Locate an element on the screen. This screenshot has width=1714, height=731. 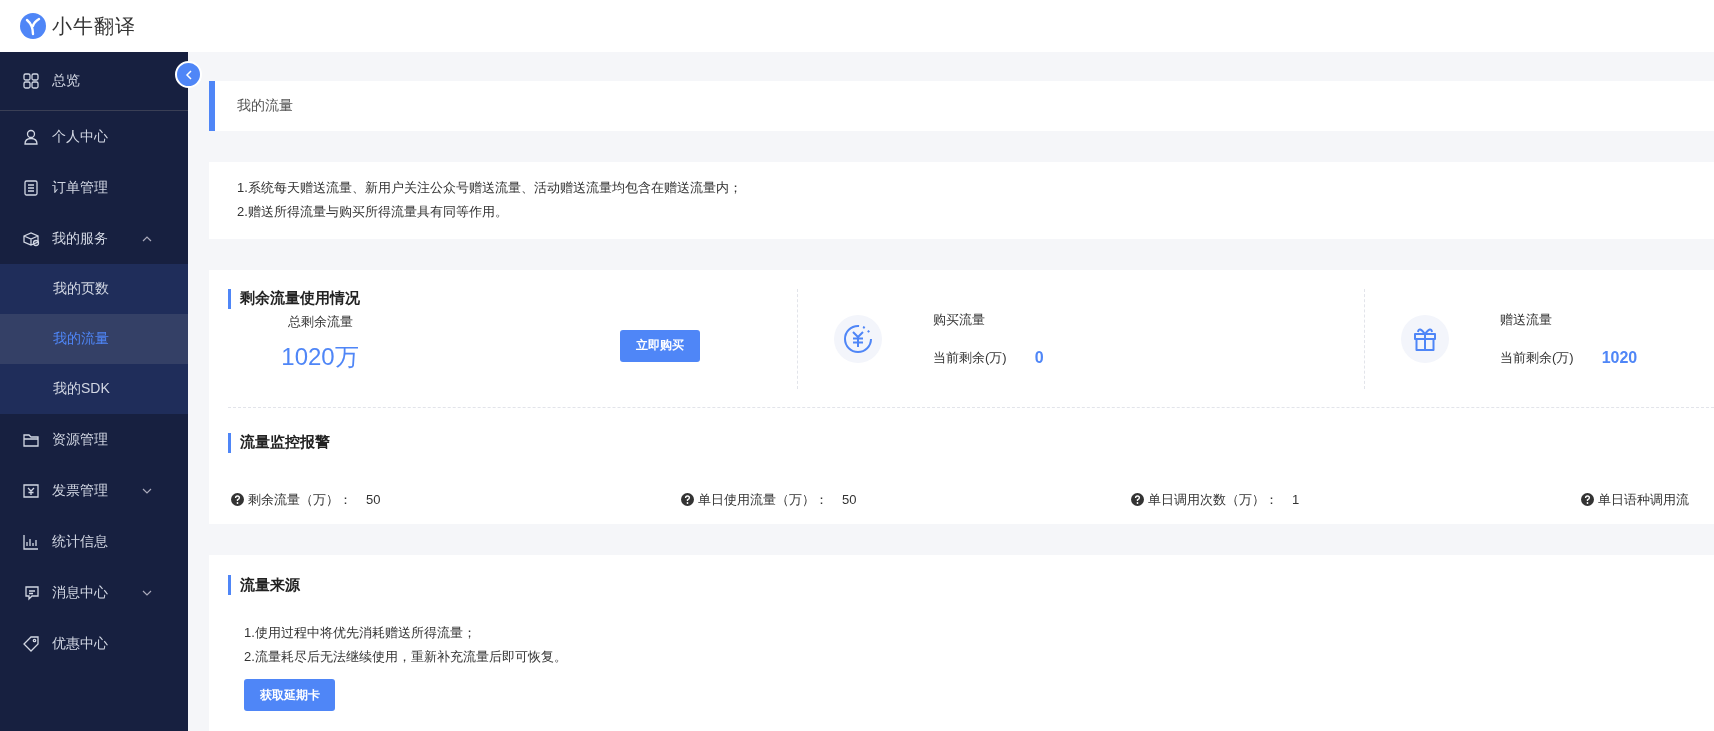
chevron-up-icon is located at coordinates (147, 238).